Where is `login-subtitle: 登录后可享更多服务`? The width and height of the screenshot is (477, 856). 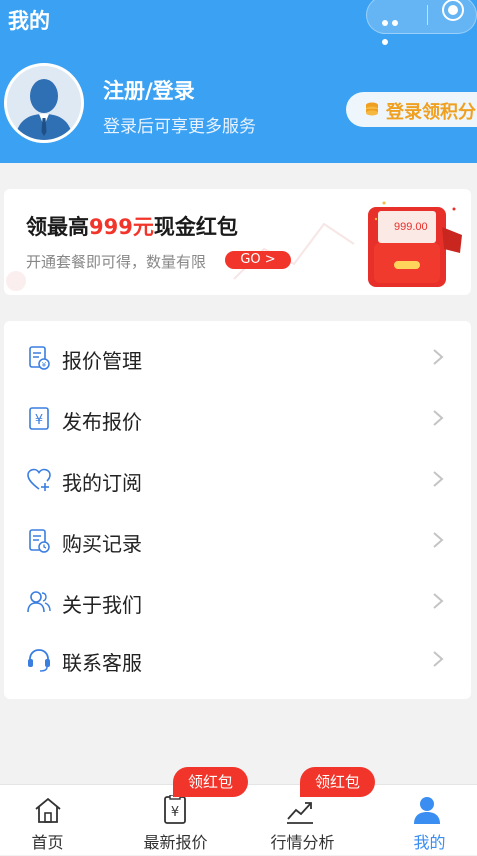
login-subtitle: 登录后可享更多服务 is located at coordinates (179, 127).